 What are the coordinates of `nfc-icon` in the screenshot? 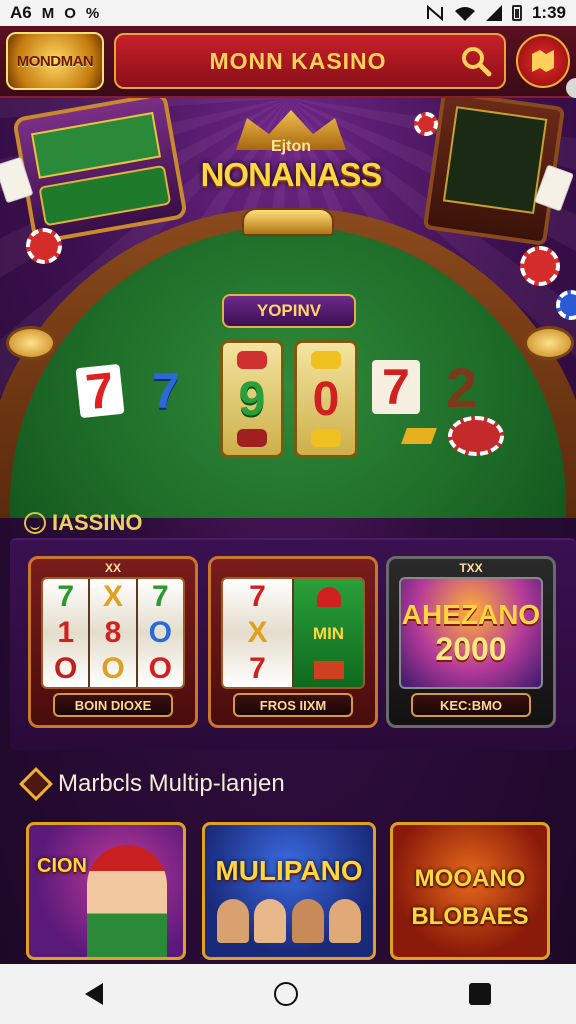 It's located at (434, 13).